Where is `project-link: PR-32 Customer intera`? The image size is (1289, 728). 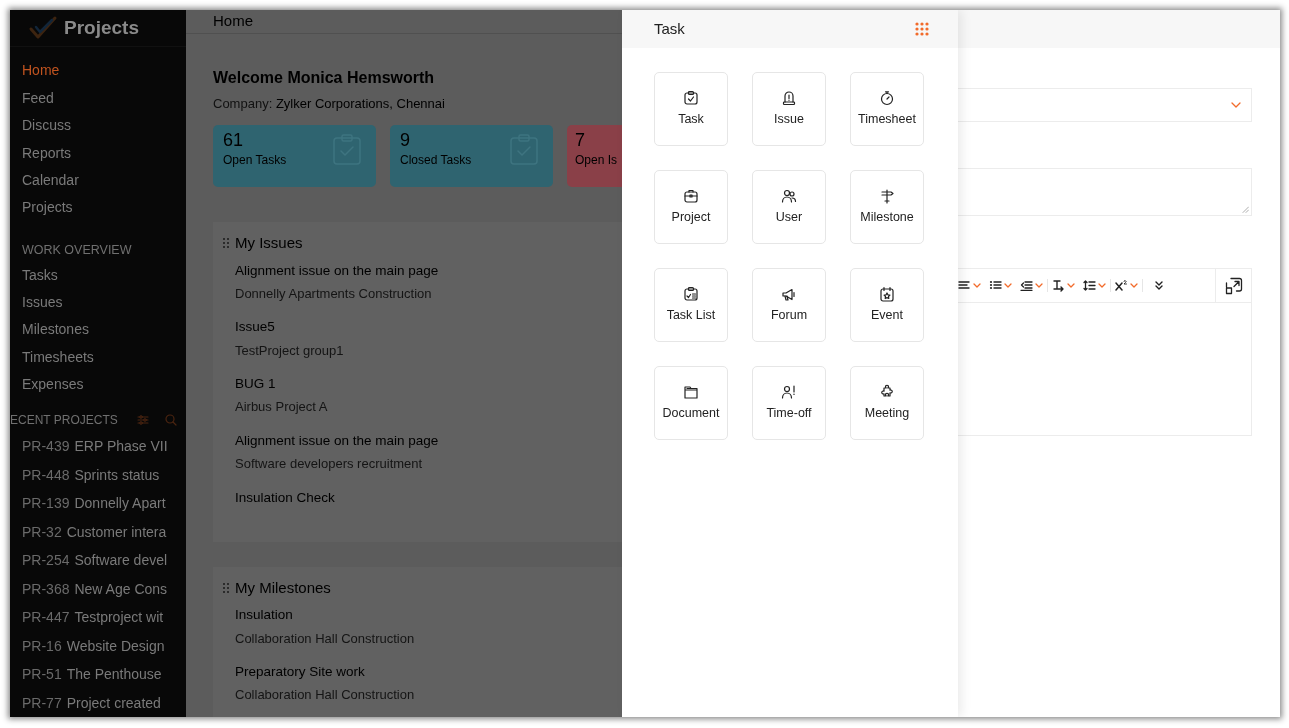
project-link: PR-32 Customer intera is located at coordinates (98, 532).